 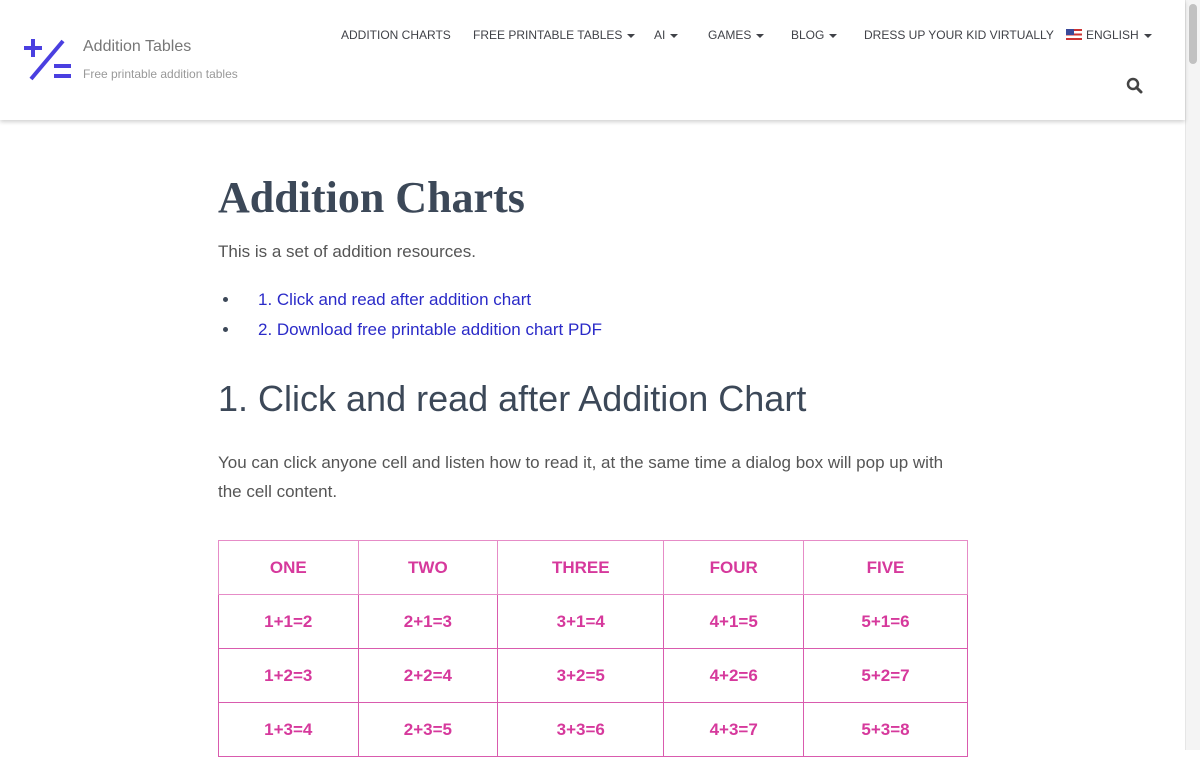 I want to click on nav-language: ENGLISH, so click(x=1109, y=35).